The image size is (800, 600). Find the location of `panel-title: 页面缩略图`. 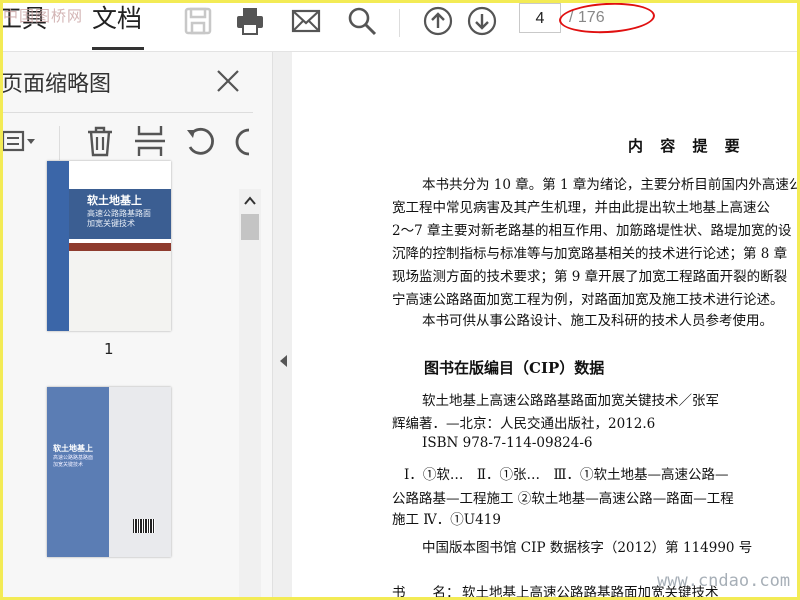

panel-title: 页面缩略图 is located at coordinates (56, 84).